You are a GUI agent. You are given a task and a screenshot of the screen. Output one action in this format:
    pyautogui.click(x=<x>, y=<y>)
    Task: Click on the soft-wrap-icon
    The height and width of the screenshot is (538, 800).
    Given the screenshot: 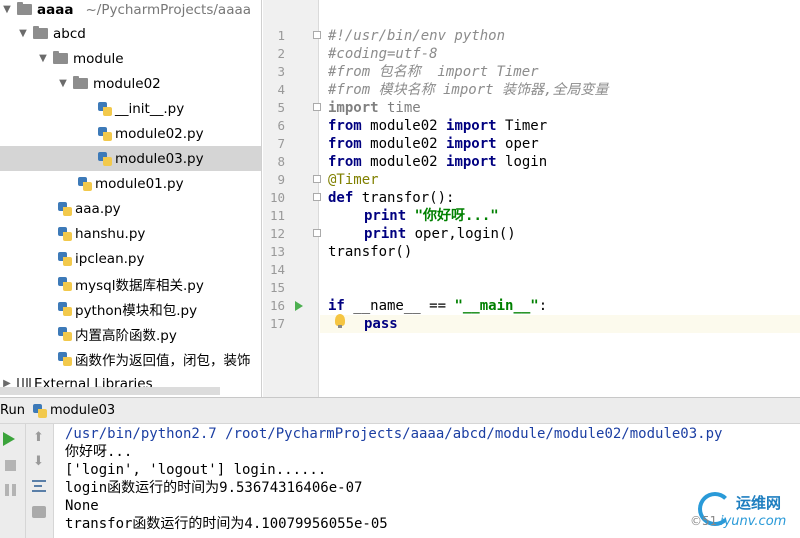 What is the action you would take?
    pyautogui.click(x=39, y=486)
    